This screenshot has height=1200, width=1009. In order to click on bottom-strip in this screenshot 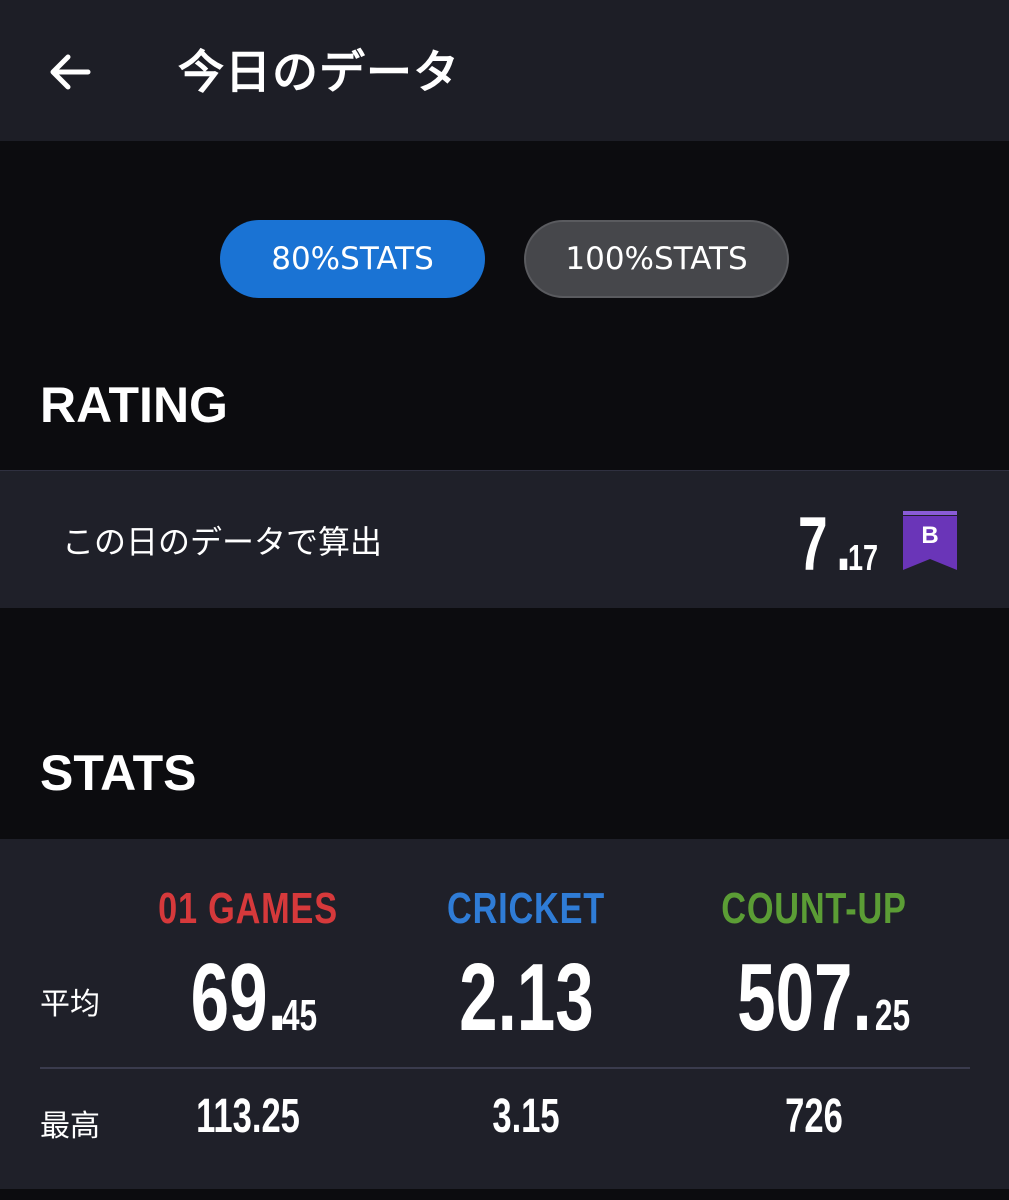, I will do `click(504, 1194)`.